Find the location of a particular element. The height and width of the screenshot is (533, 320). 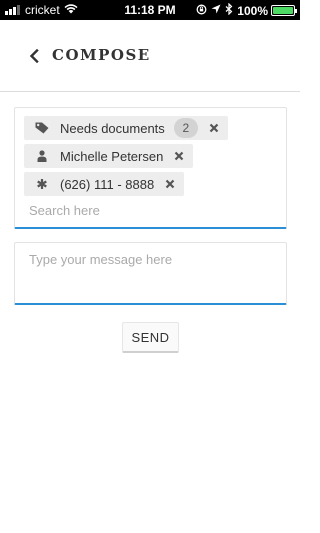

asterisk-icon is located at coordinates (42, 184).